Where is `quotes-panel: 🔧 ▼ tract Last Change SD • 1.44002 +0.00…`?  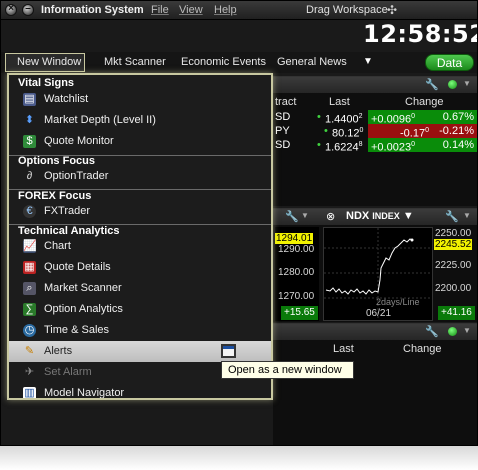 quotes-panel: 🔧 ▼ tract Last Change SD • 1.44002 +0.00… is located at coordinates (375, 141).